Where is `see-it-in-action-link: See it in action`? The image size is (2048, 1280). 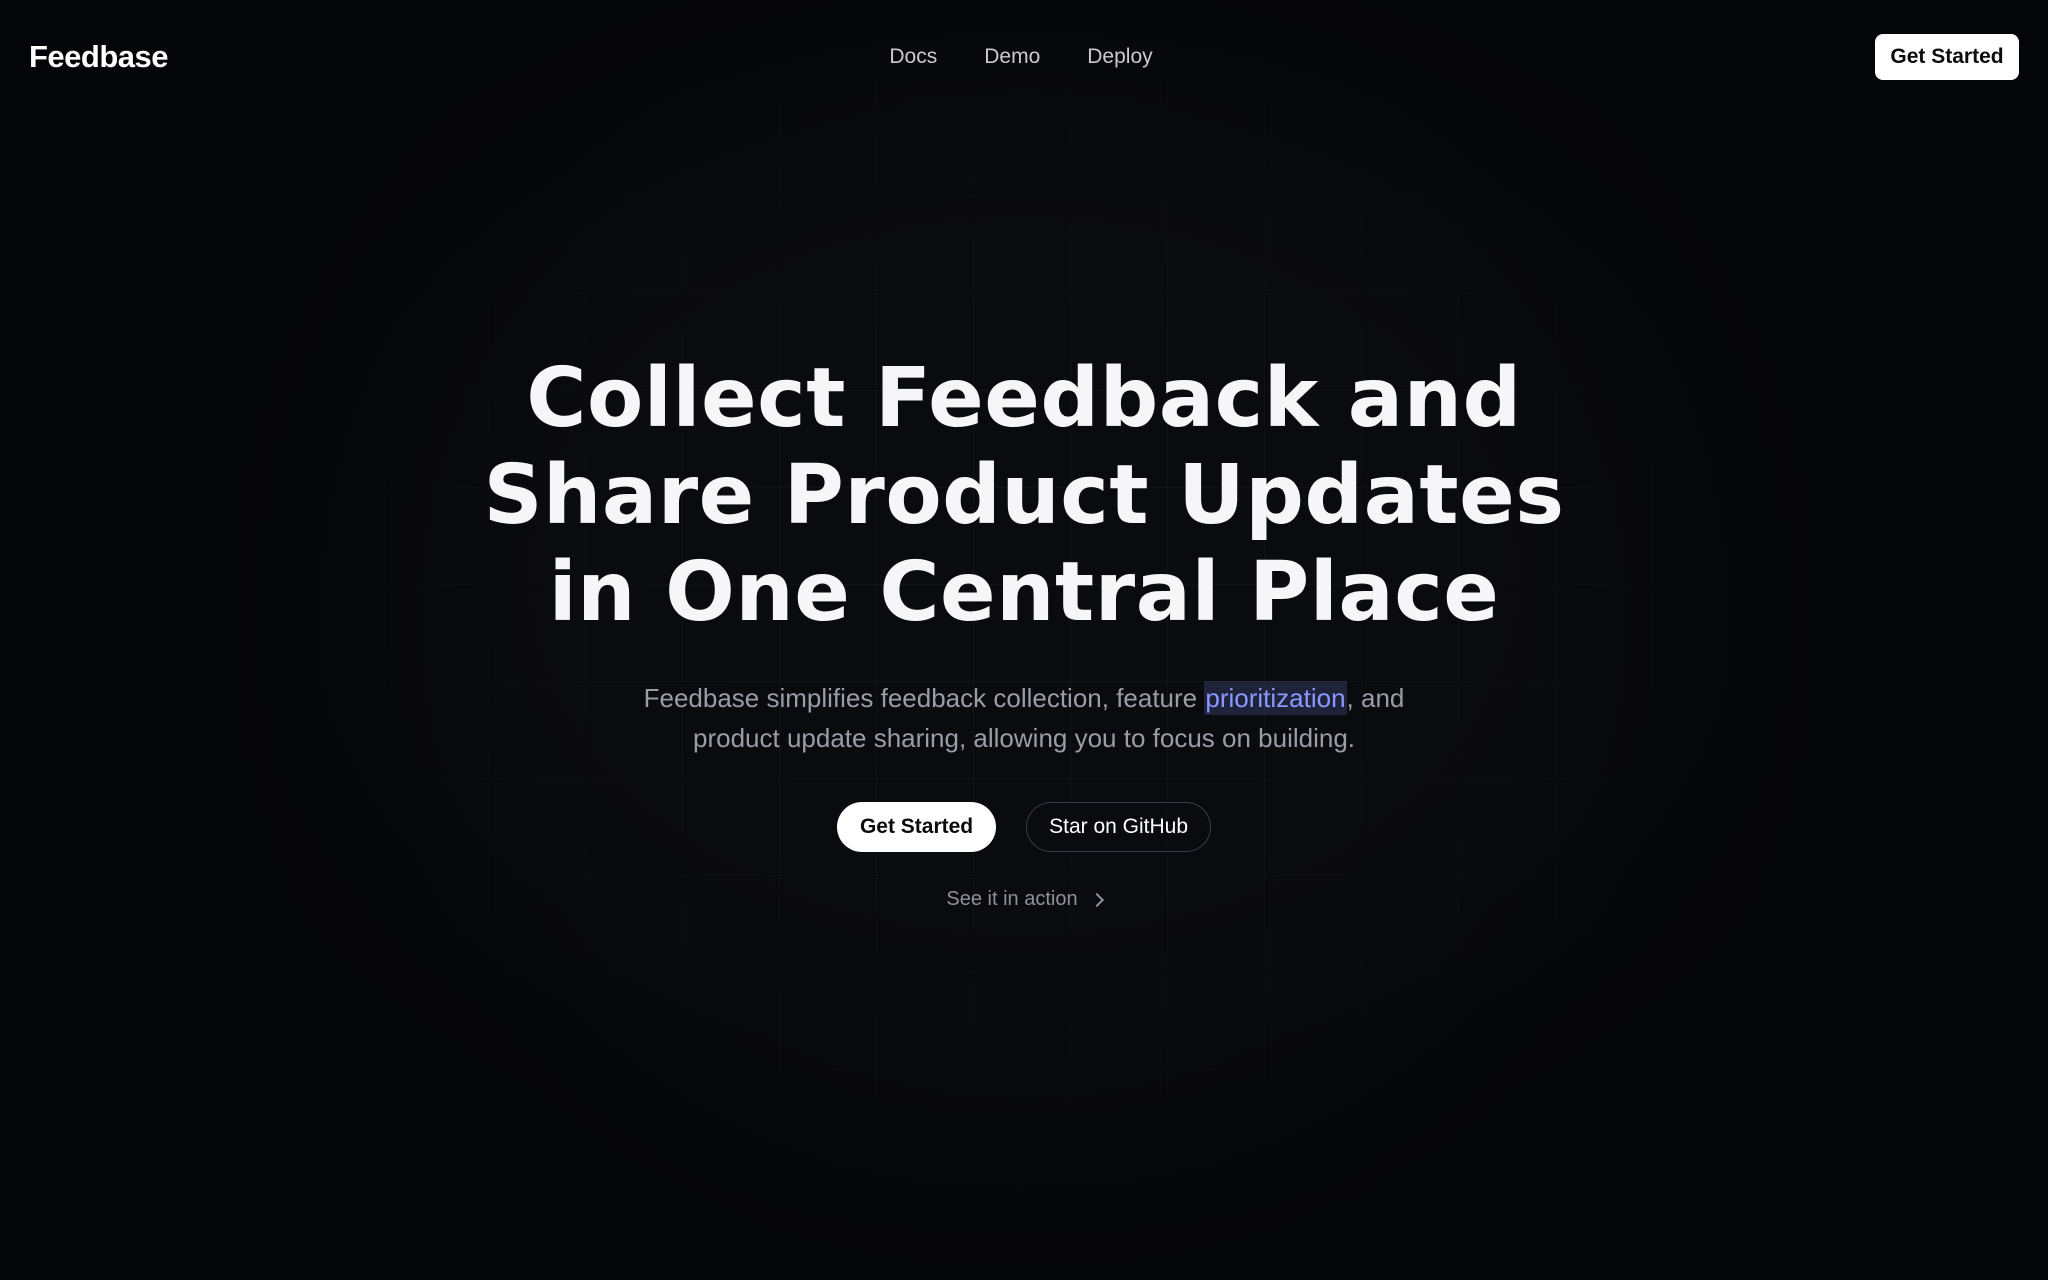 see-it-in-action-link: See it in action is located at coordinates (1025, 899).